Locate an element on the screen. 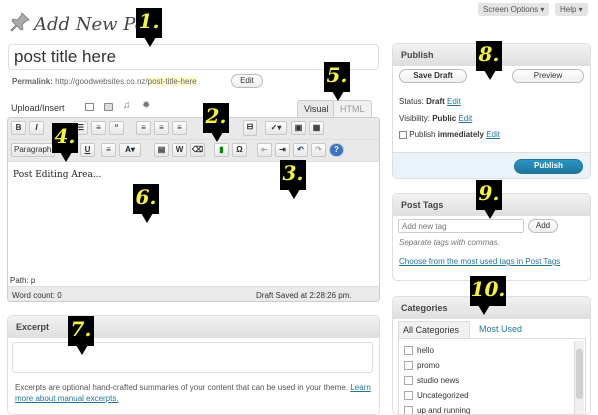  add-audio-icon: ♫ is located at coordinates (127, 105).